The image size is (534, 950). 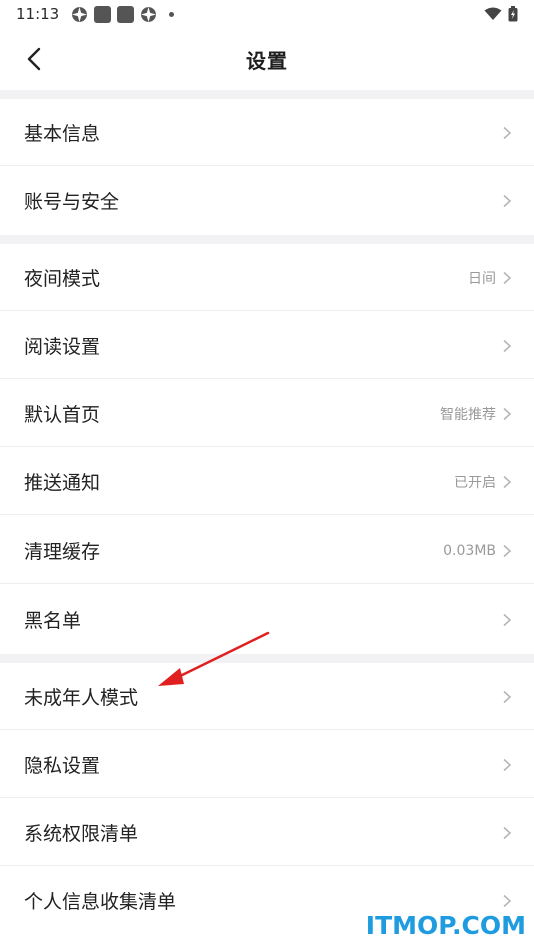 I want to click on nav-bar: 设置, so click(x=267, y=59).